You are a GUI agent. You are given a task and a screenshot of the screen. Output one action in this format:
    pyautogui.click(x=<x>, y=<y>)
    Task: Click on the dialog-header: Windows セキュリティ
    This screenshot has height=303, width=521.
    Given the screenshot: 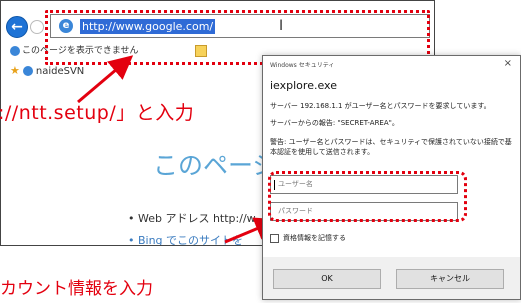 What is the action you would take?
    pyautogui.click(x=302, y=65)
    